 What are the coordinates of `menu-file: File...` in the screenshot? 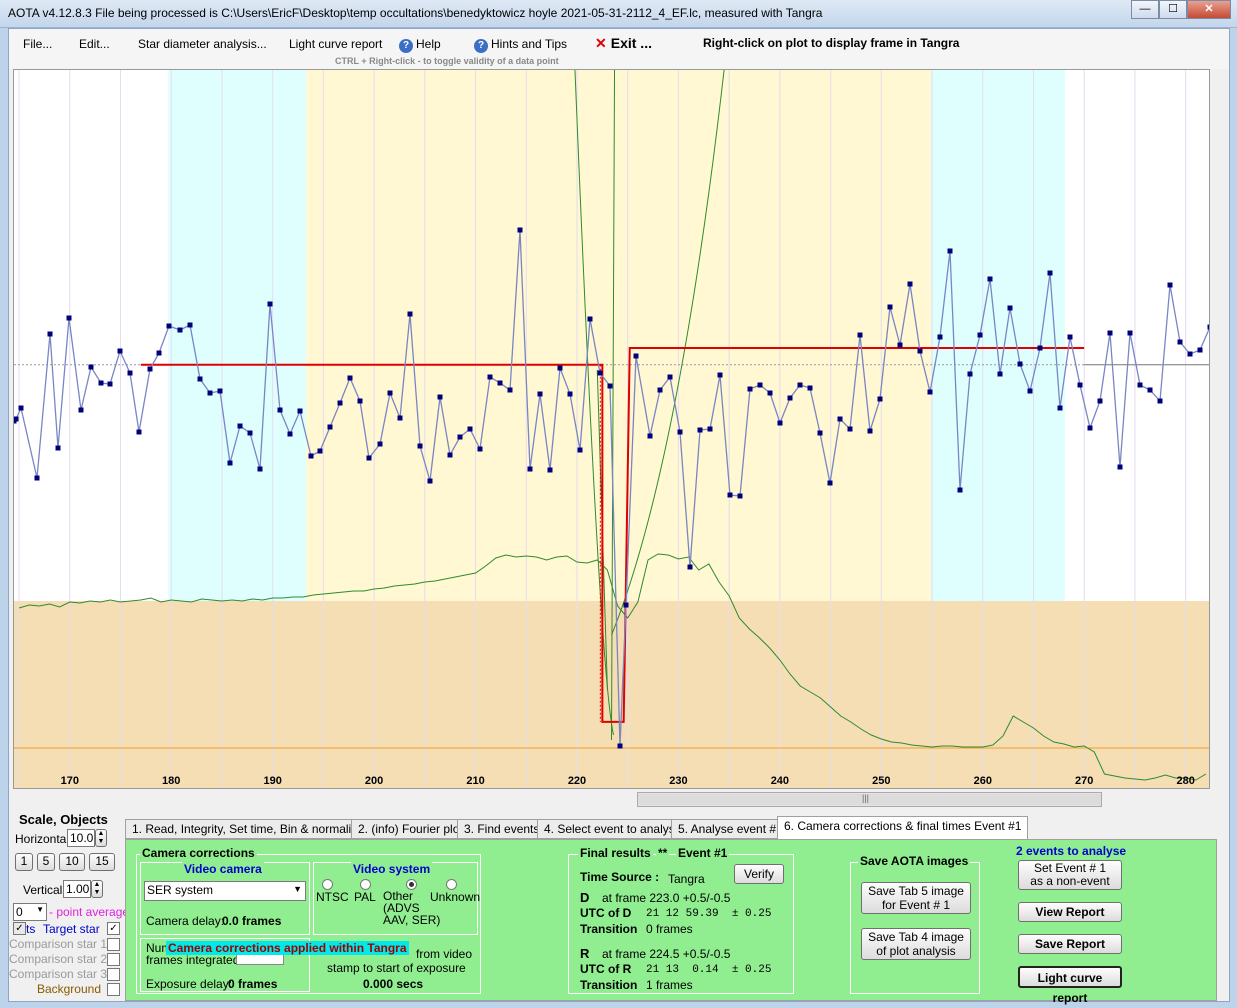 It's located at (37, 44).